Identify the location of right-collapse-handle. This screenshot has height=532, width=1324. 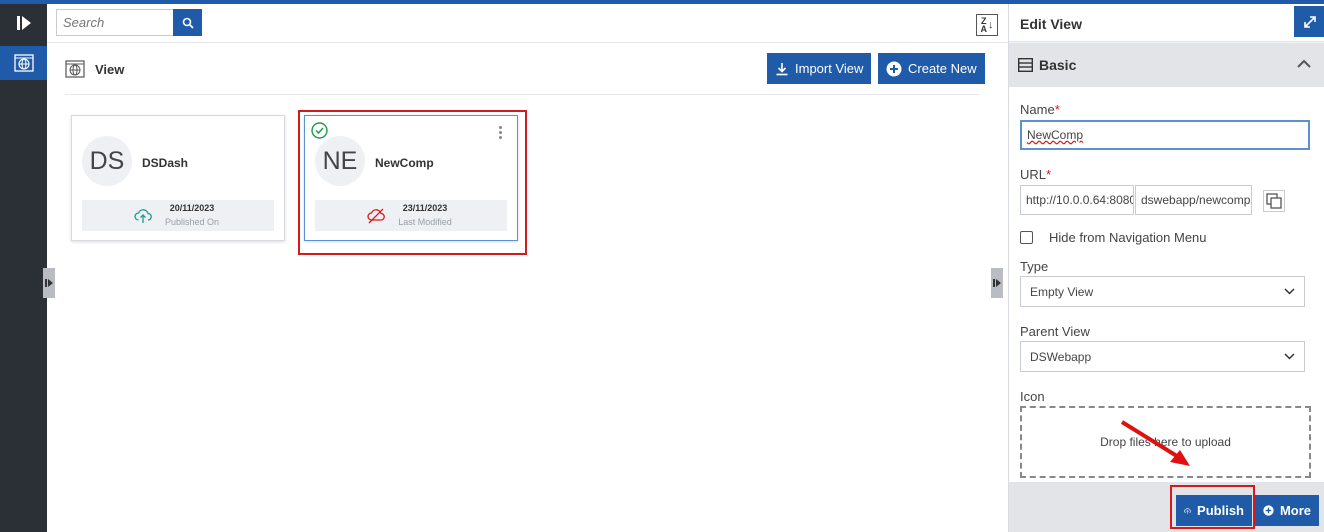
(997, 283).